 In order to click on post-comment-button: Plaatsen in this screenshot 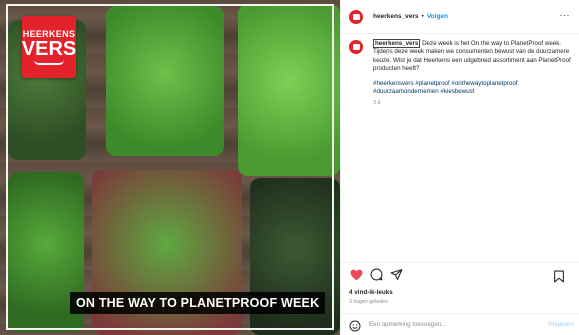, I will do `click(561, 324)`.